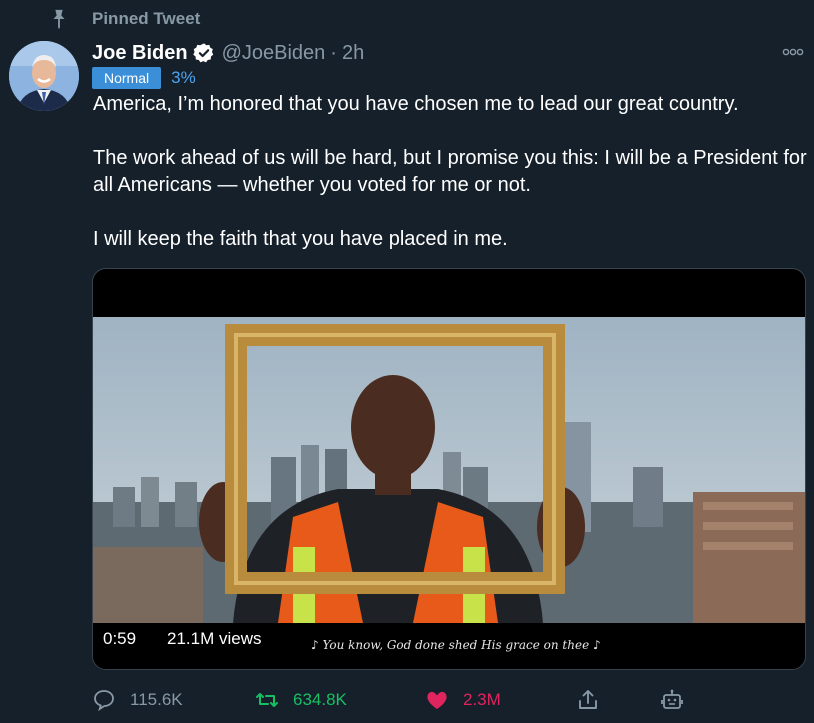  I want to click on avatar, so click(44, 76).